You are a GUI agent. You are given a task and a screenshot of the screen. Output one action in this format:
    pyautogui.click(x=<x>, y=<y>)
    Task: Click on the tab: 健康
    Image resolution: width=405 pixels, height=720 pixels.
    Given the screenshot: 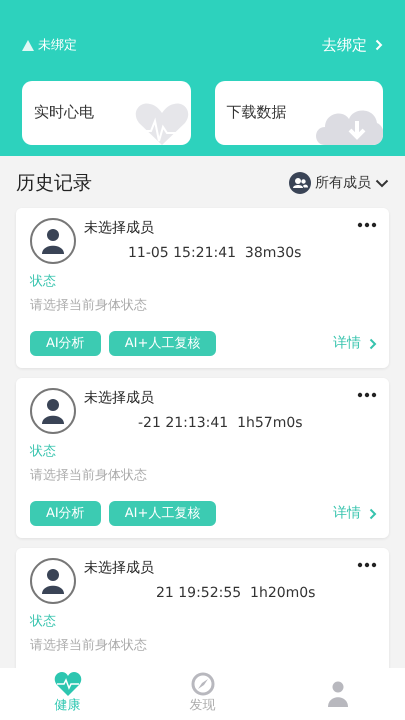 What is the action you would take?
    pyautogui.click(x=67, y=694)
    